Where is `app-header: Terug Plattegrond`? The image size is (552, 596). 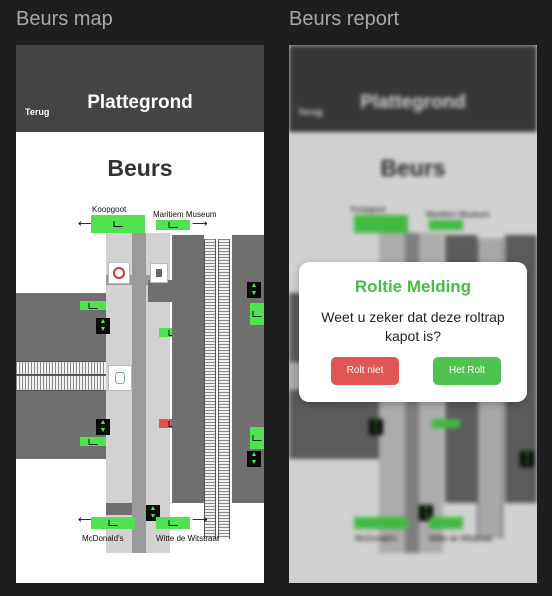 app-header: Terug Plattegrond is located at coordinates (140, 88).